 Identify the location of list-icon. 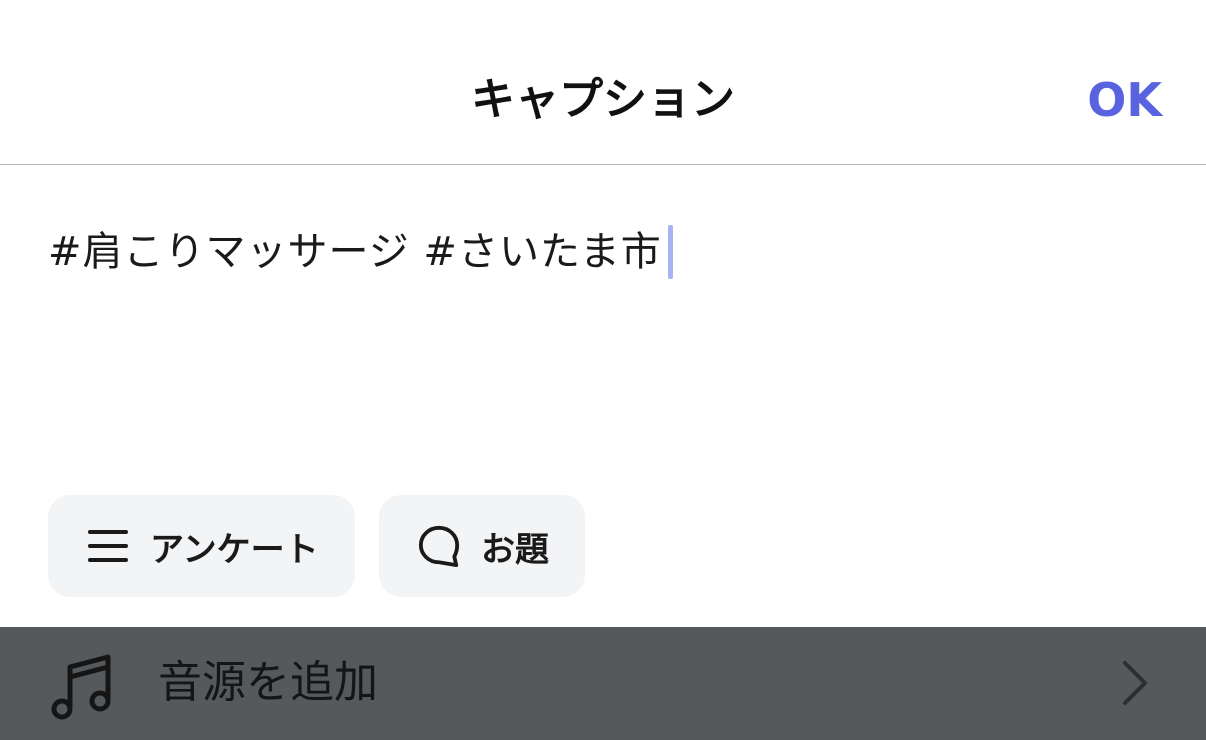
(108, 546).